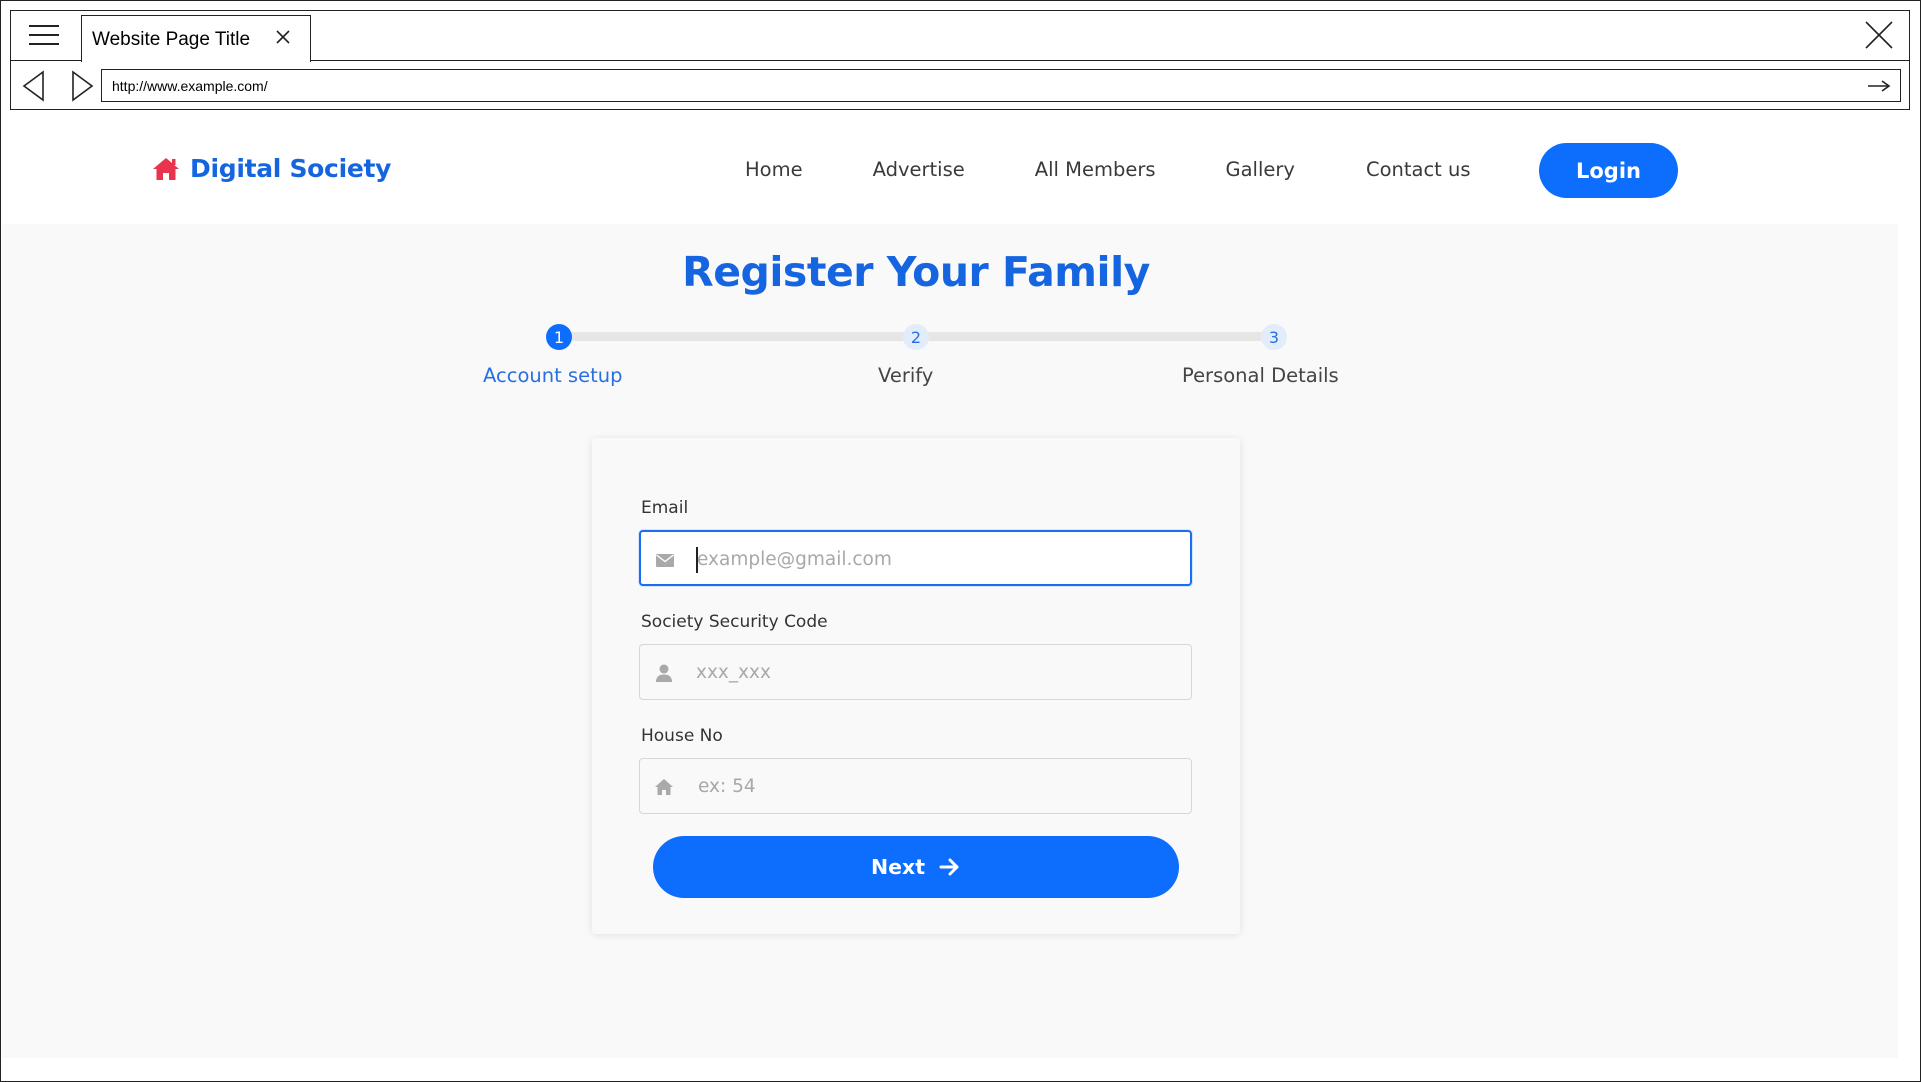  I want to click on next-button: Next, so click(916, 867).